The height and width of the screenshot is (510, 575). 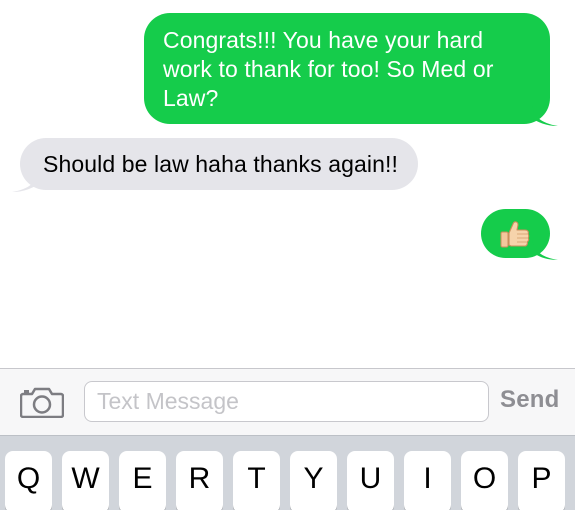 I want to click on message-input-bar: Send, so click(x=287, y=401).